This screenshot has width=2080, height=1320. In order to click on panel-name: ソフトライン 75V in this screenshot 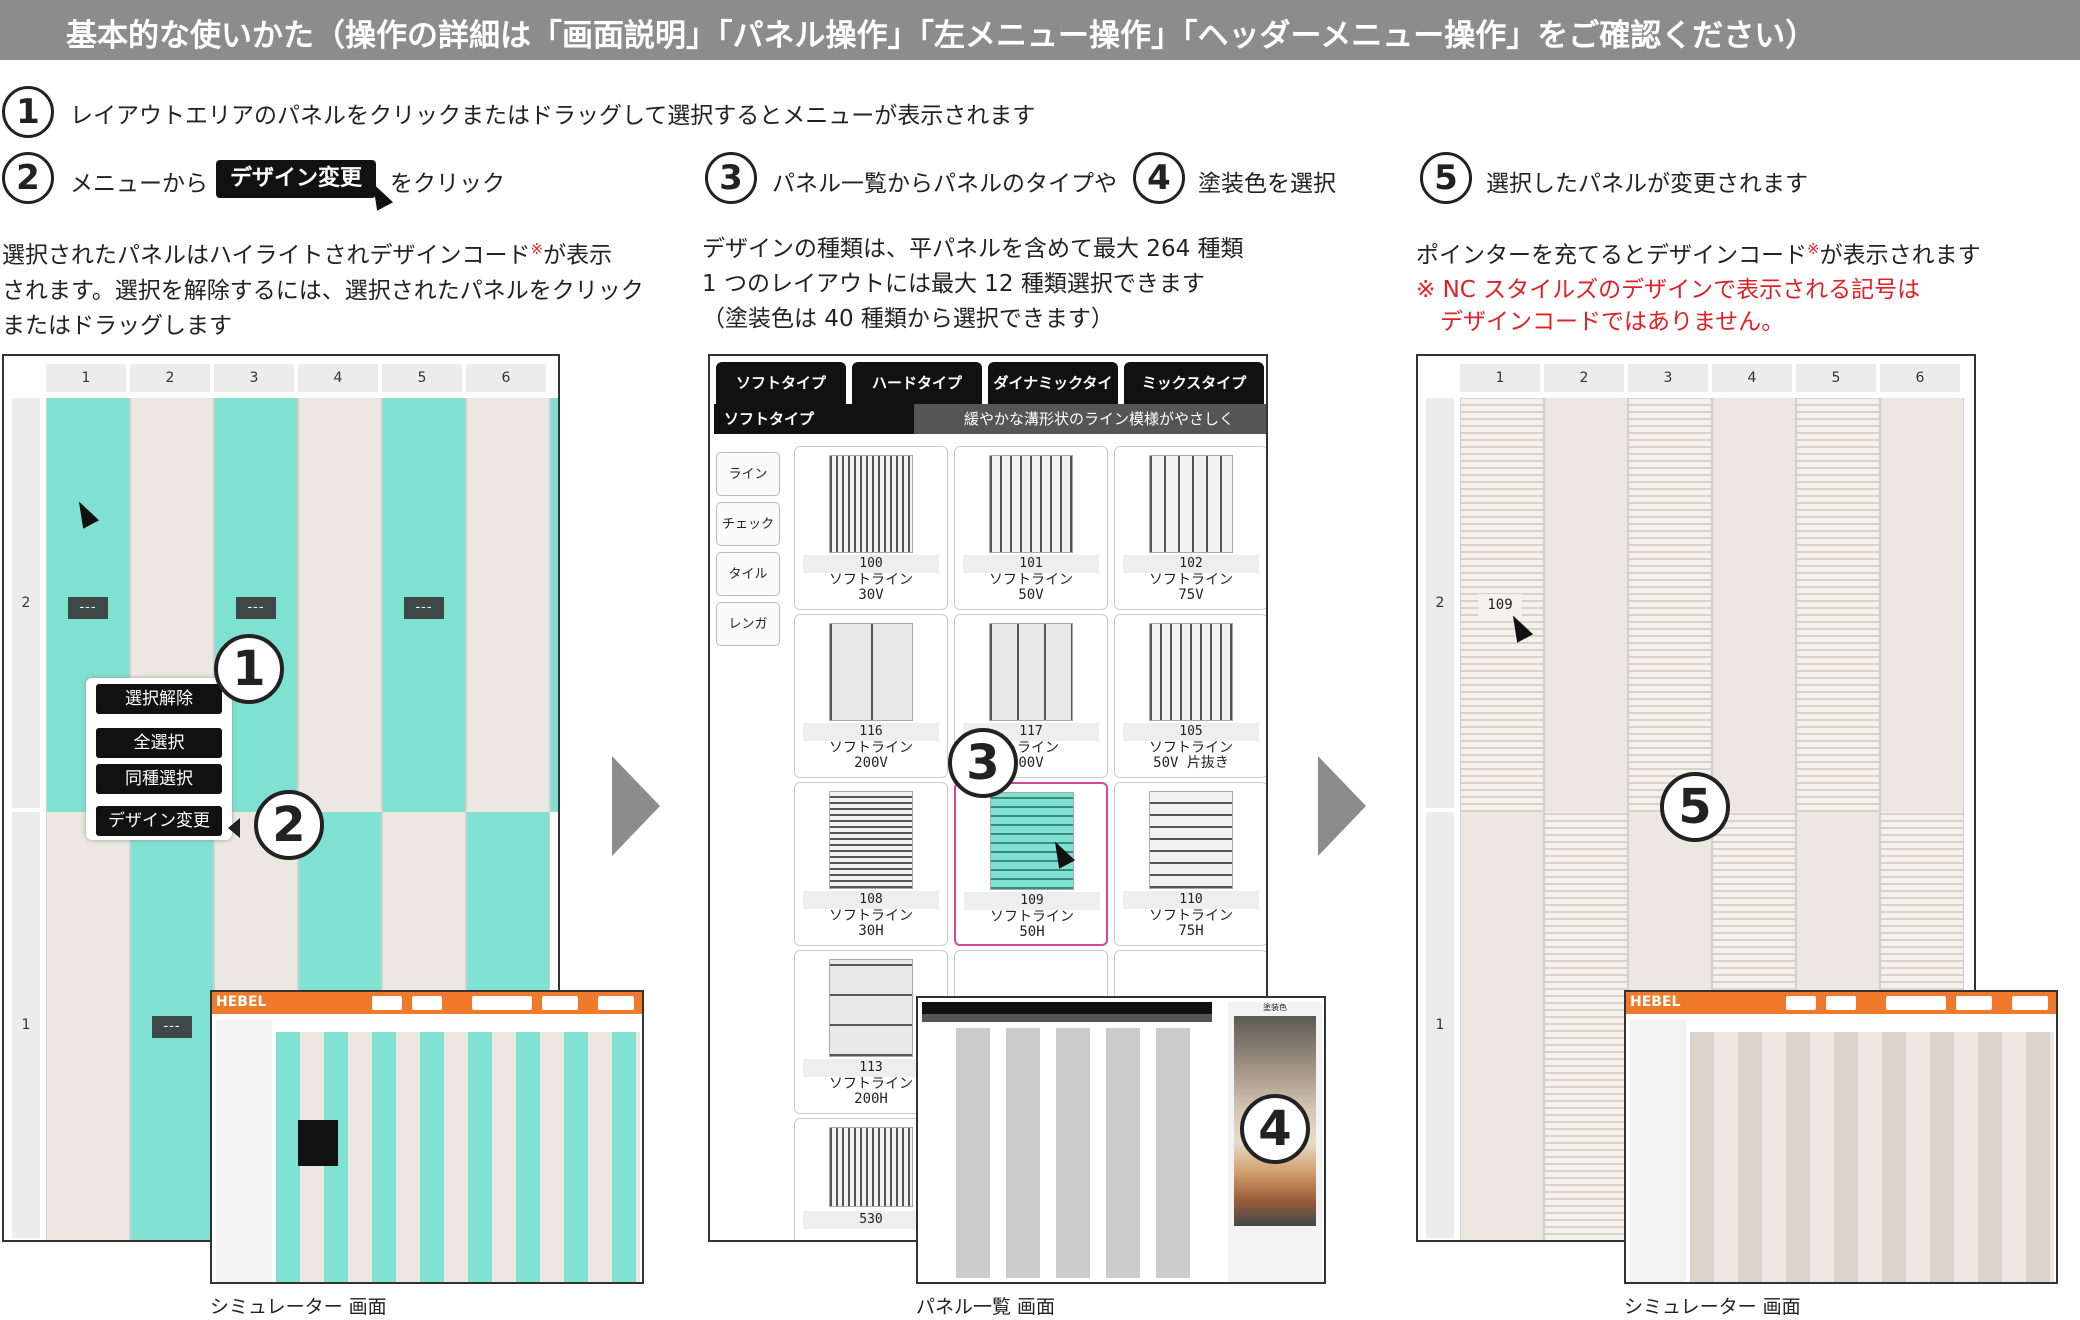, I will do `click(1191, 587)`.